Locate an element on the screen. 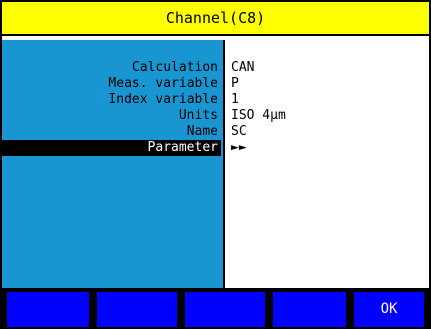 This screenshot has height=329, width=431. calculation-value: CAN is located at coordinates (243, 67).